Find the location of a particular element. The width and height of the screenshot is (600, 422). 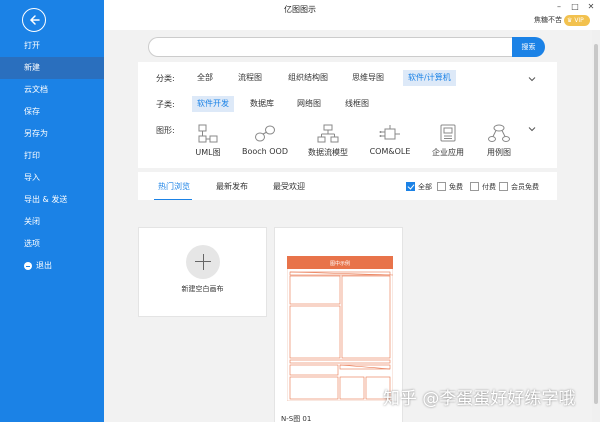

filter-paid-label: 付费 is located at coordinates (489, 187).